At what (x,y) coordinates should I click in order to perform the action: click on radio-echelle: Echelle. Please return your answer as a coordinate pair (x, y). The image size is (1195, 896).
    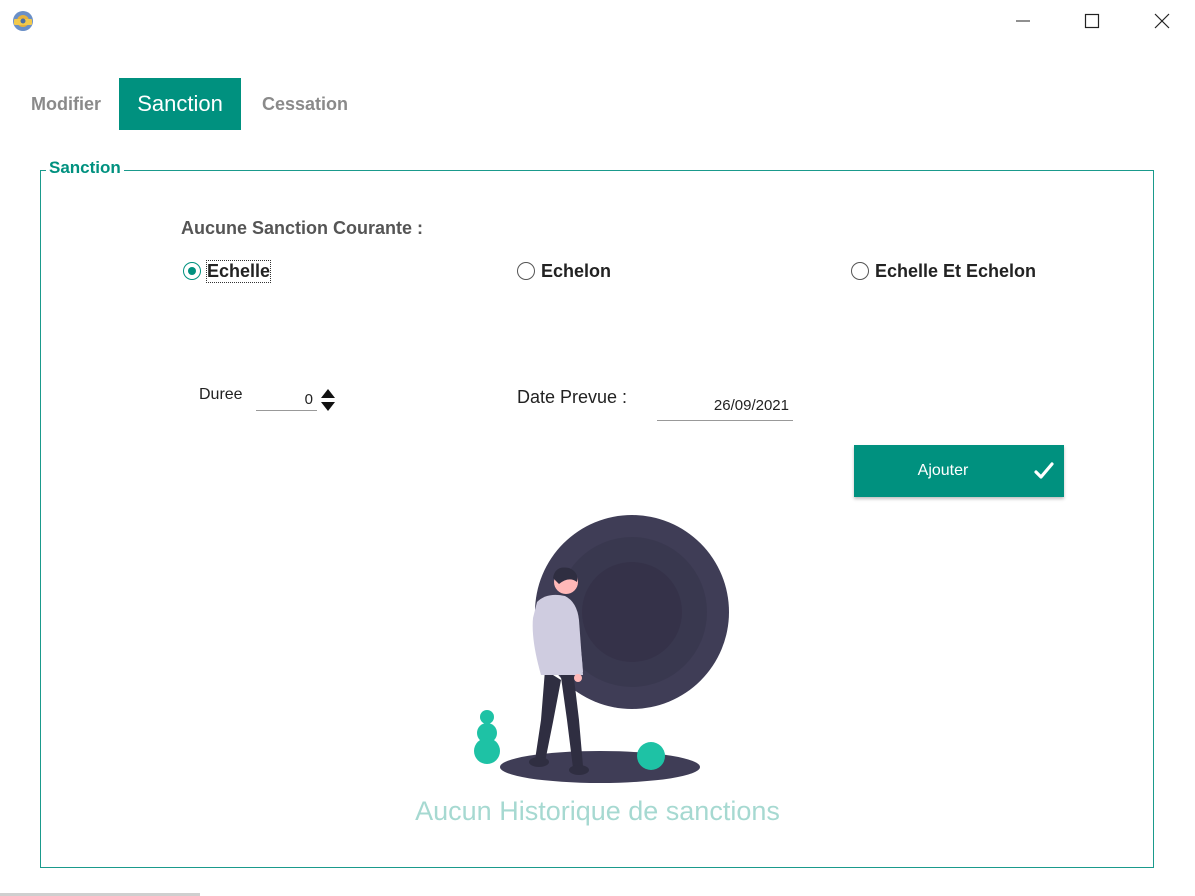
    Looking at the image, I should click on (227, 271).